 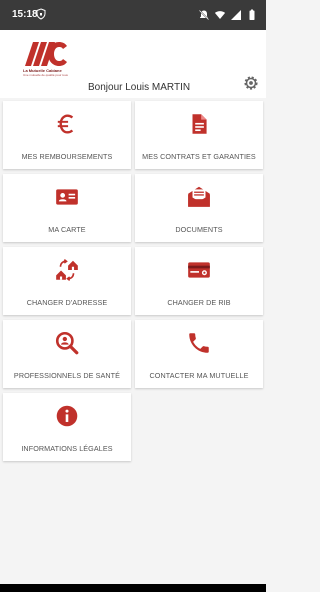 I want to click on tile-label: CONTACTER MA MUTUELLE, so click(x=199, y=375).